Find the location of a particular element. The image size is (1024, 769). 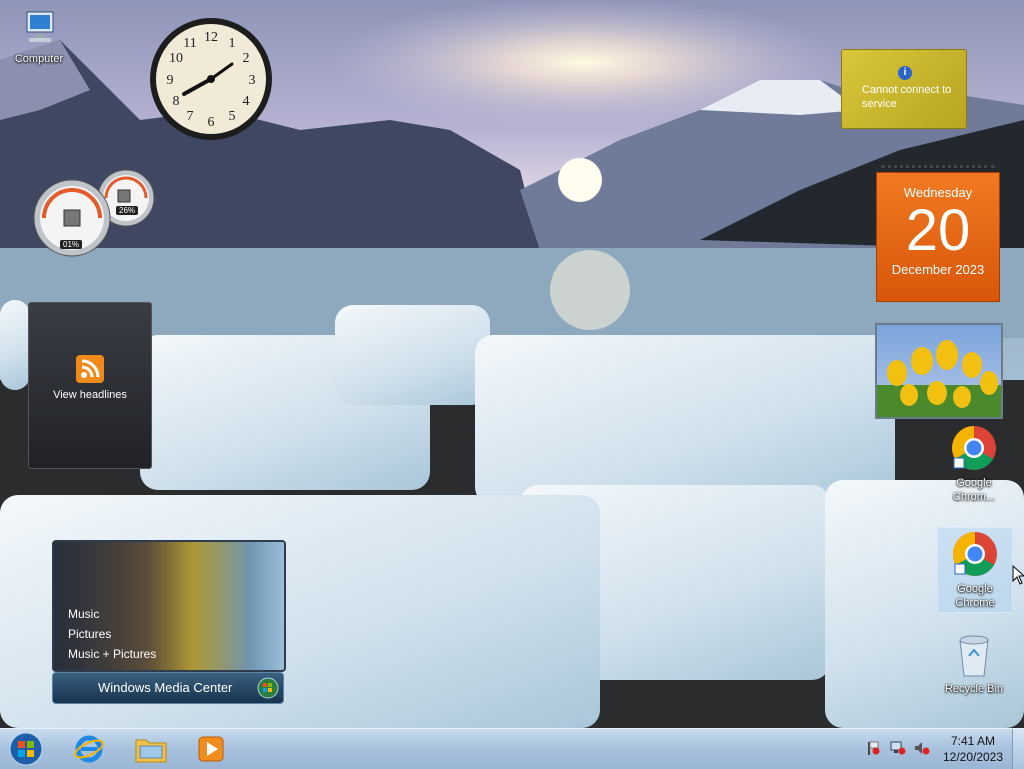

internet-explorer-icon is located at coordinates (89, 749).